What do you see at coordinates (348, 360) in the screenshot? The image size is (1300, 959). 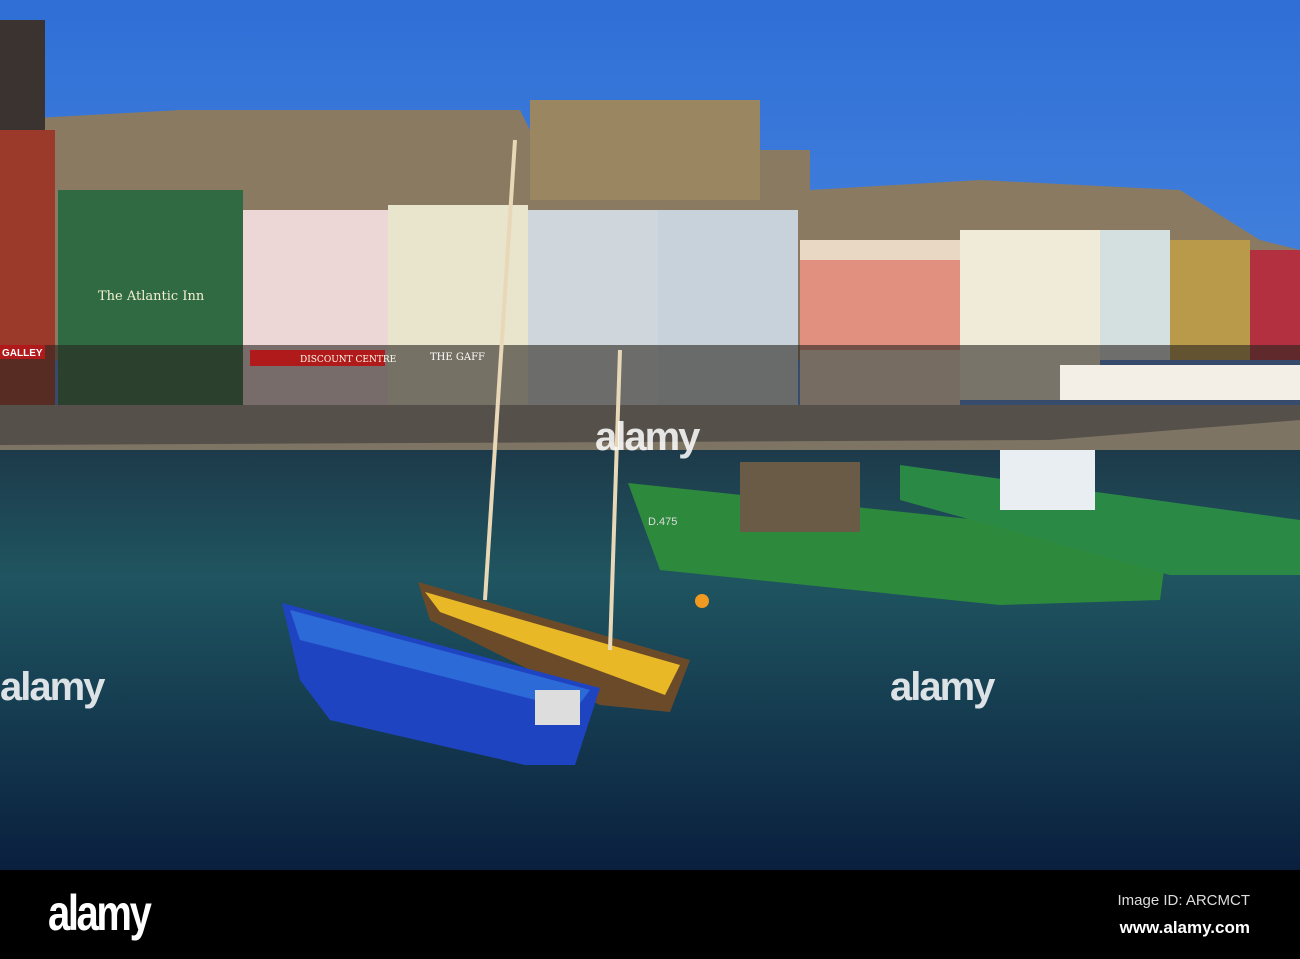 I see `sign-discount: DISCOUNT CENTRE` at bounding box center [348, 360].